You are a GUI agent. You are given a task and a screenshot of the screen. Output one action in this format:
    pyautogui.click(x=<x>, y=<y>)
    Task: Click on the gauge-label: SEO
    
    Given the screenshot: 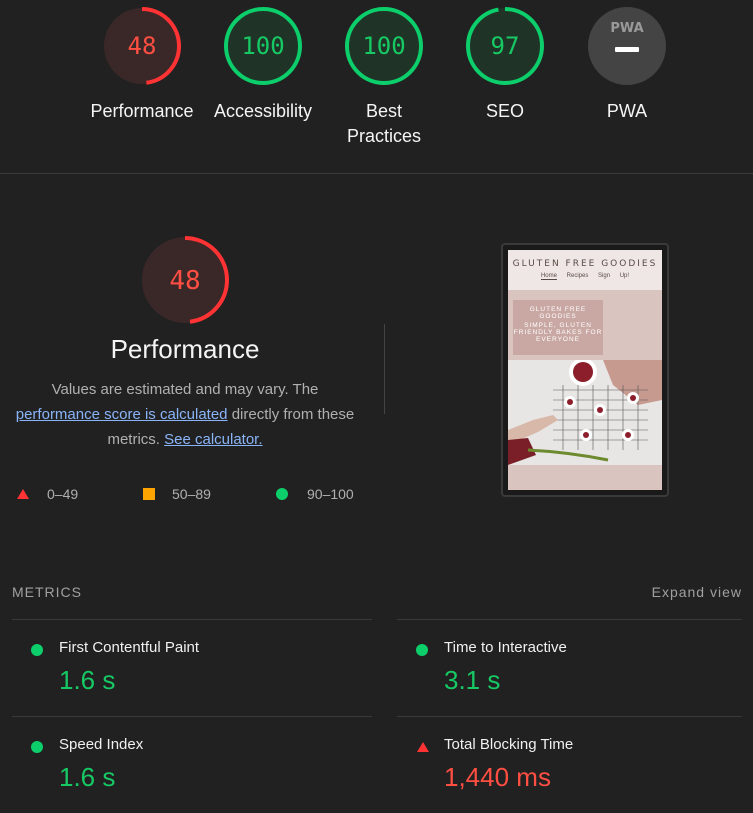 What is the action you would take?
    pyautogui.click(x=504, y=111)
    